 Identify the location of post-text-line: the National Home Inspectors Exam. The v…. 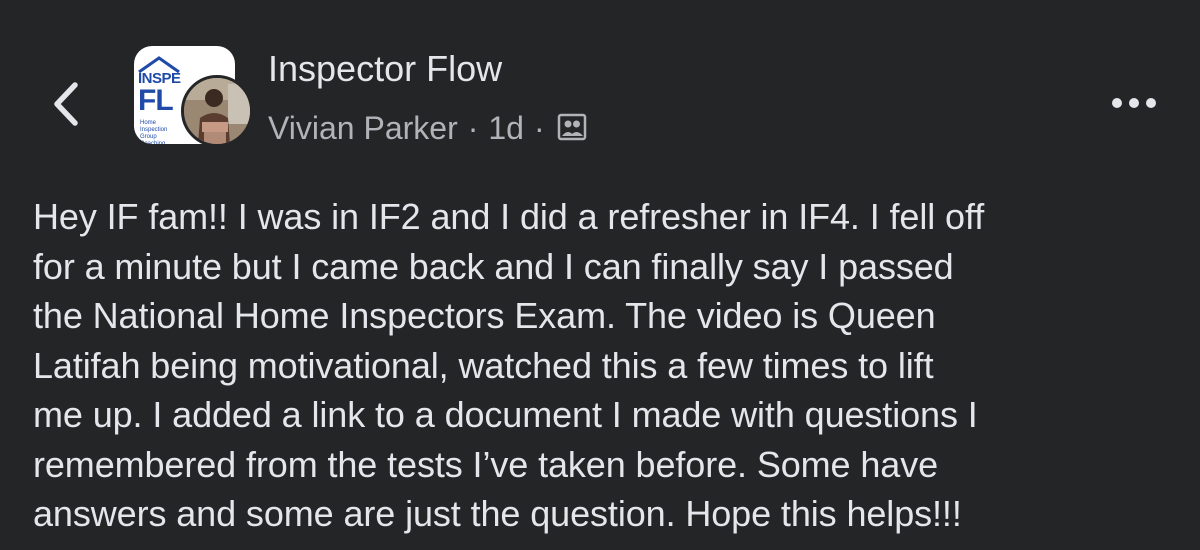
(484, 315).